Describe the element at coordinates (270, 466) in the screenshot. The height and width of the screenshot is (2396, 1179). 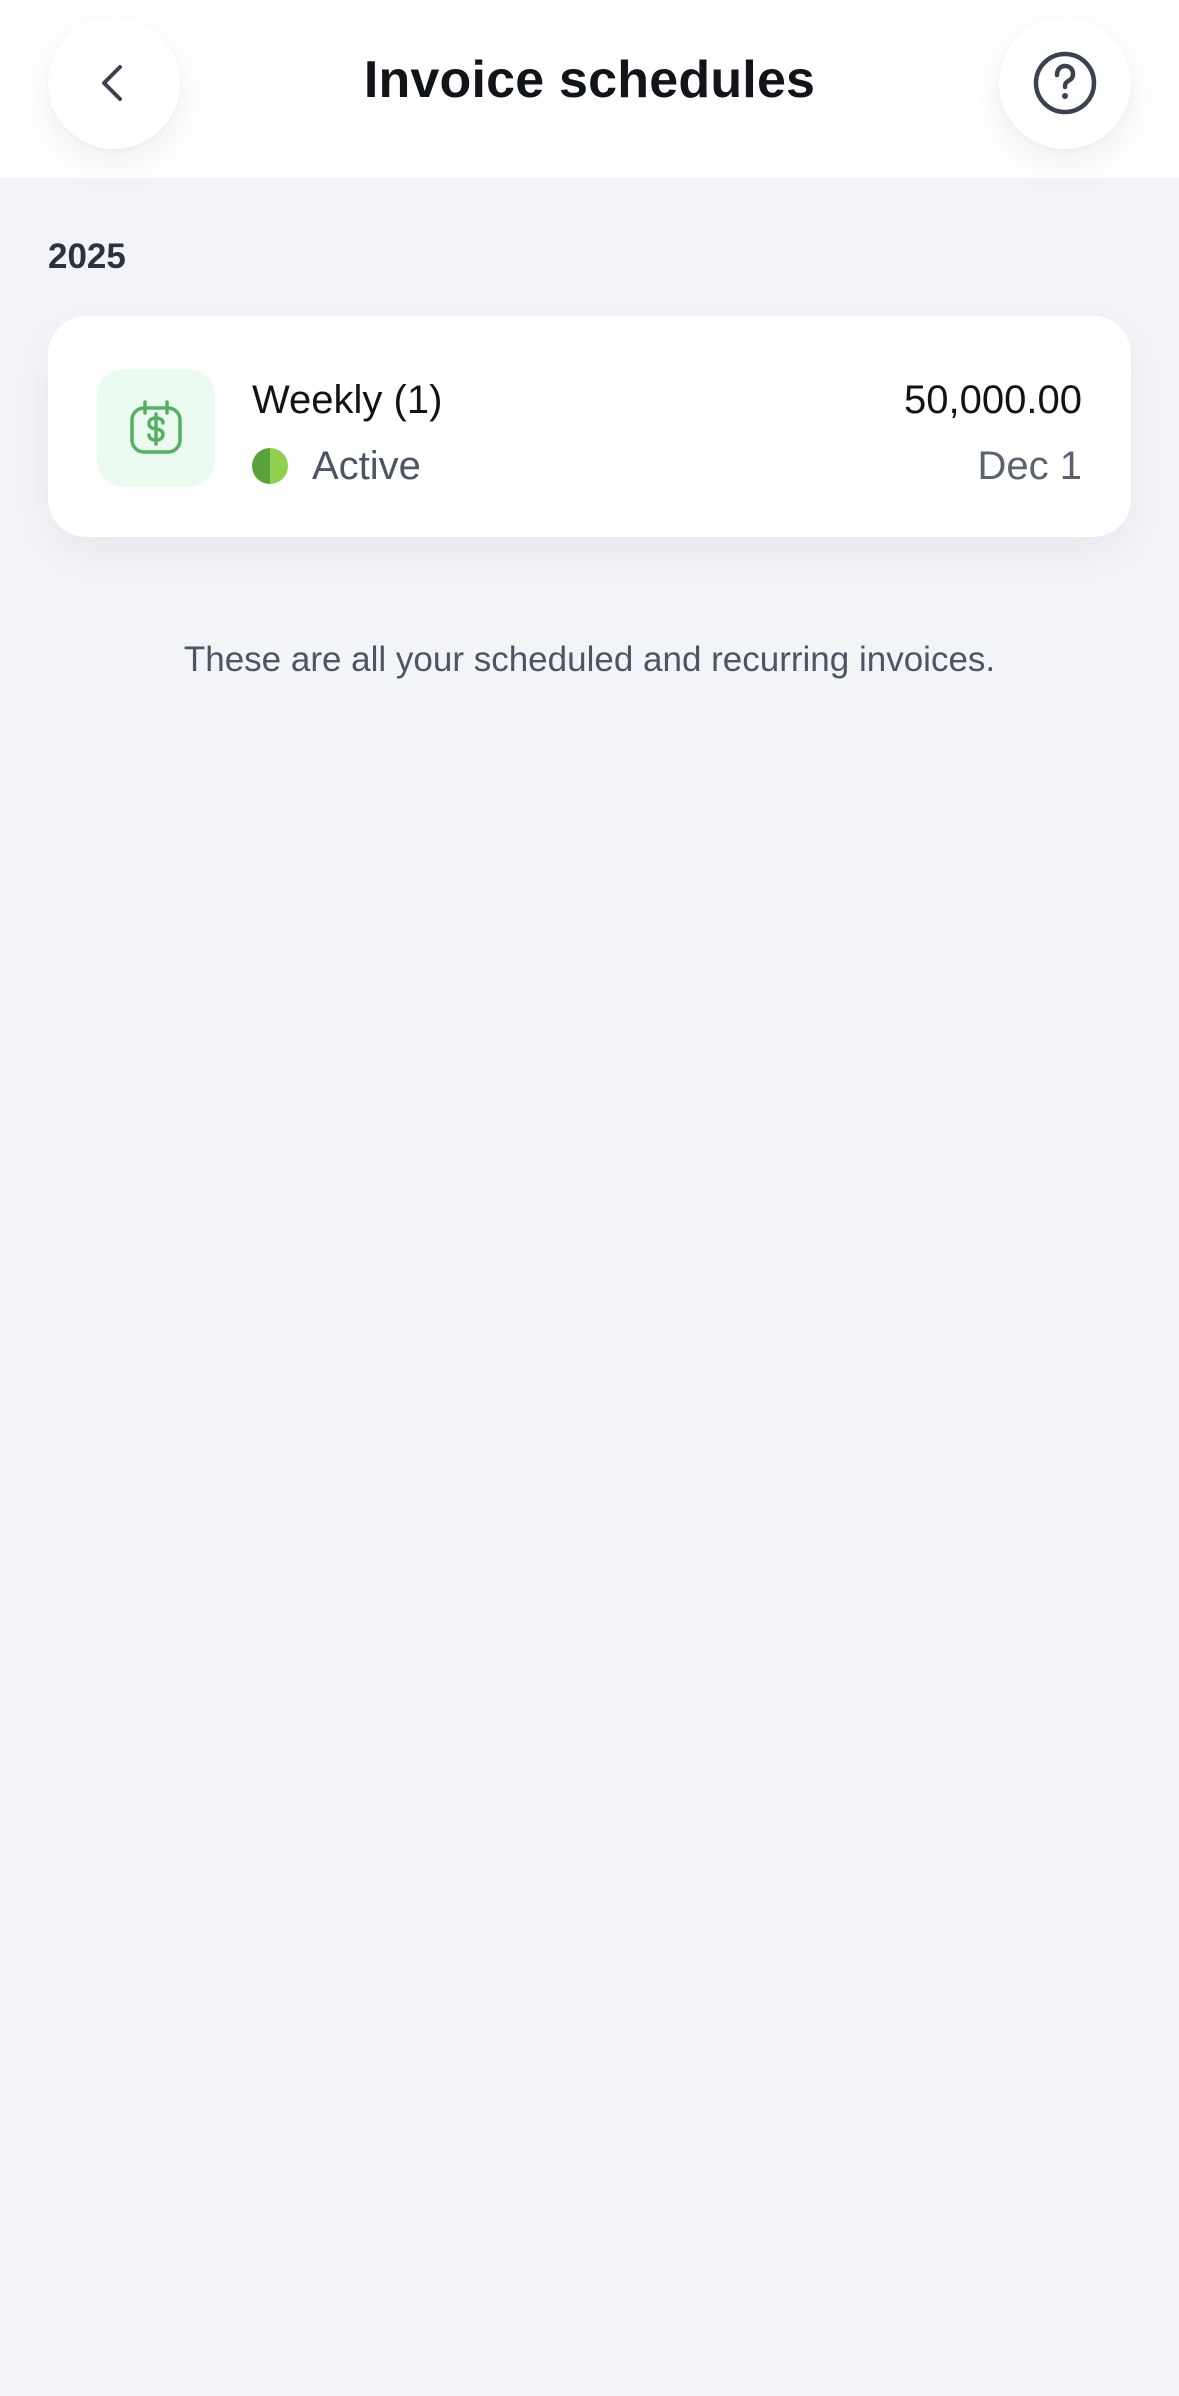
I see `status-indicator-icon` at that location.